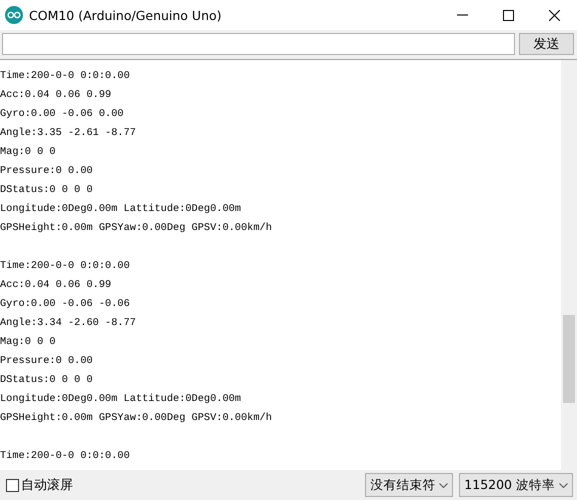  Describe the element at coordinates (569, 265) in the screenshot. I see `scrollbar` at that location.